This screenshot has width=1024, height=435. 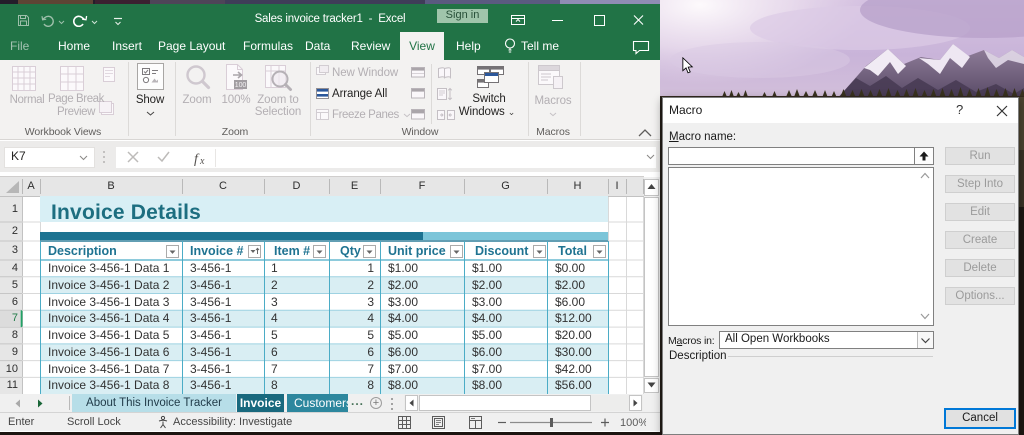 What do you see at coordinates (241, 85) in the screenshot?
I see `svg-text: 100` at bounding box center [241, 85].